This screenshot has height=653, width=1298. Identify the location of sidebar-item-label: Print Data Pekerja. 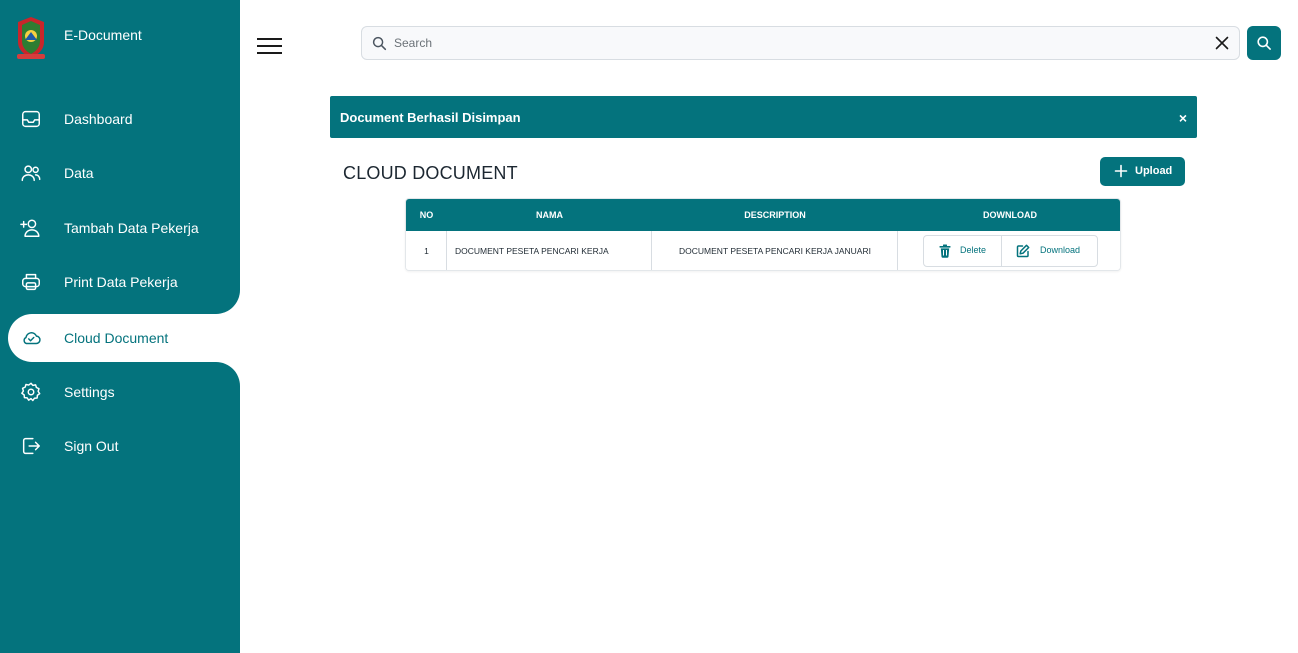
(121, 282).